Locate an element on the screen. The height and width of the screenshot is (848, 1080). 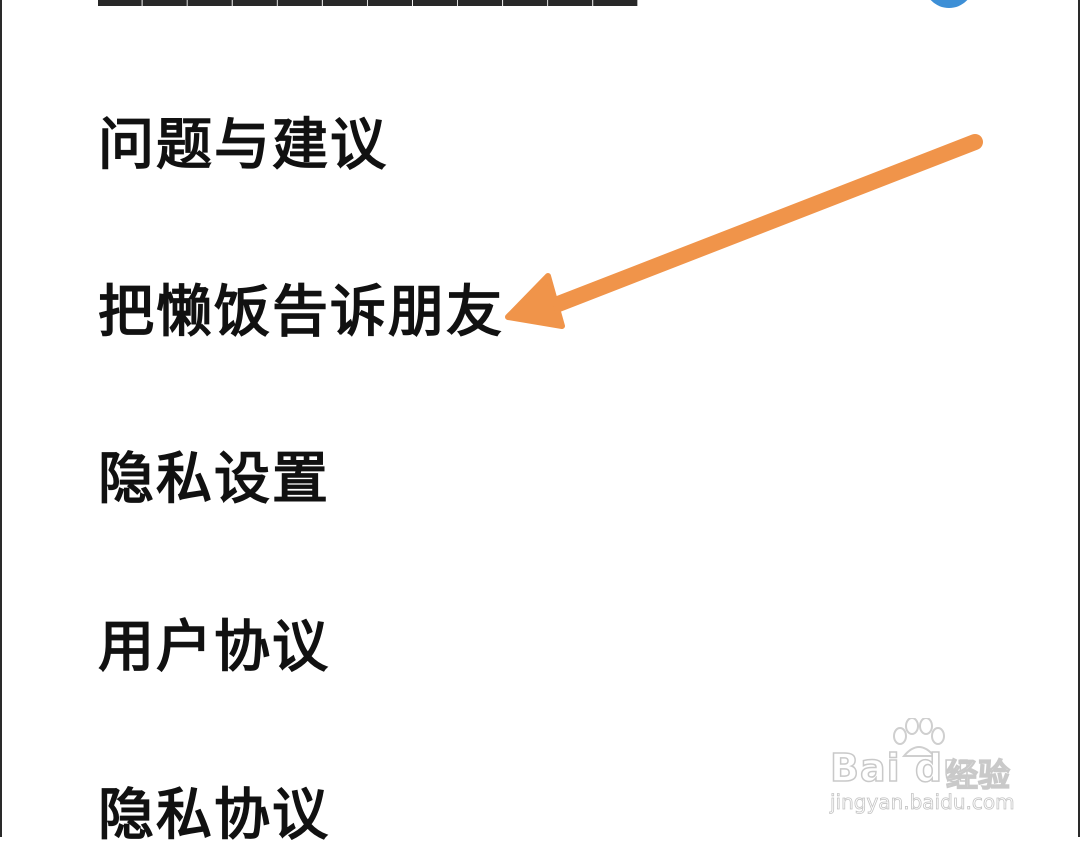
arrow-shaft is located at coordinates (761, 225).